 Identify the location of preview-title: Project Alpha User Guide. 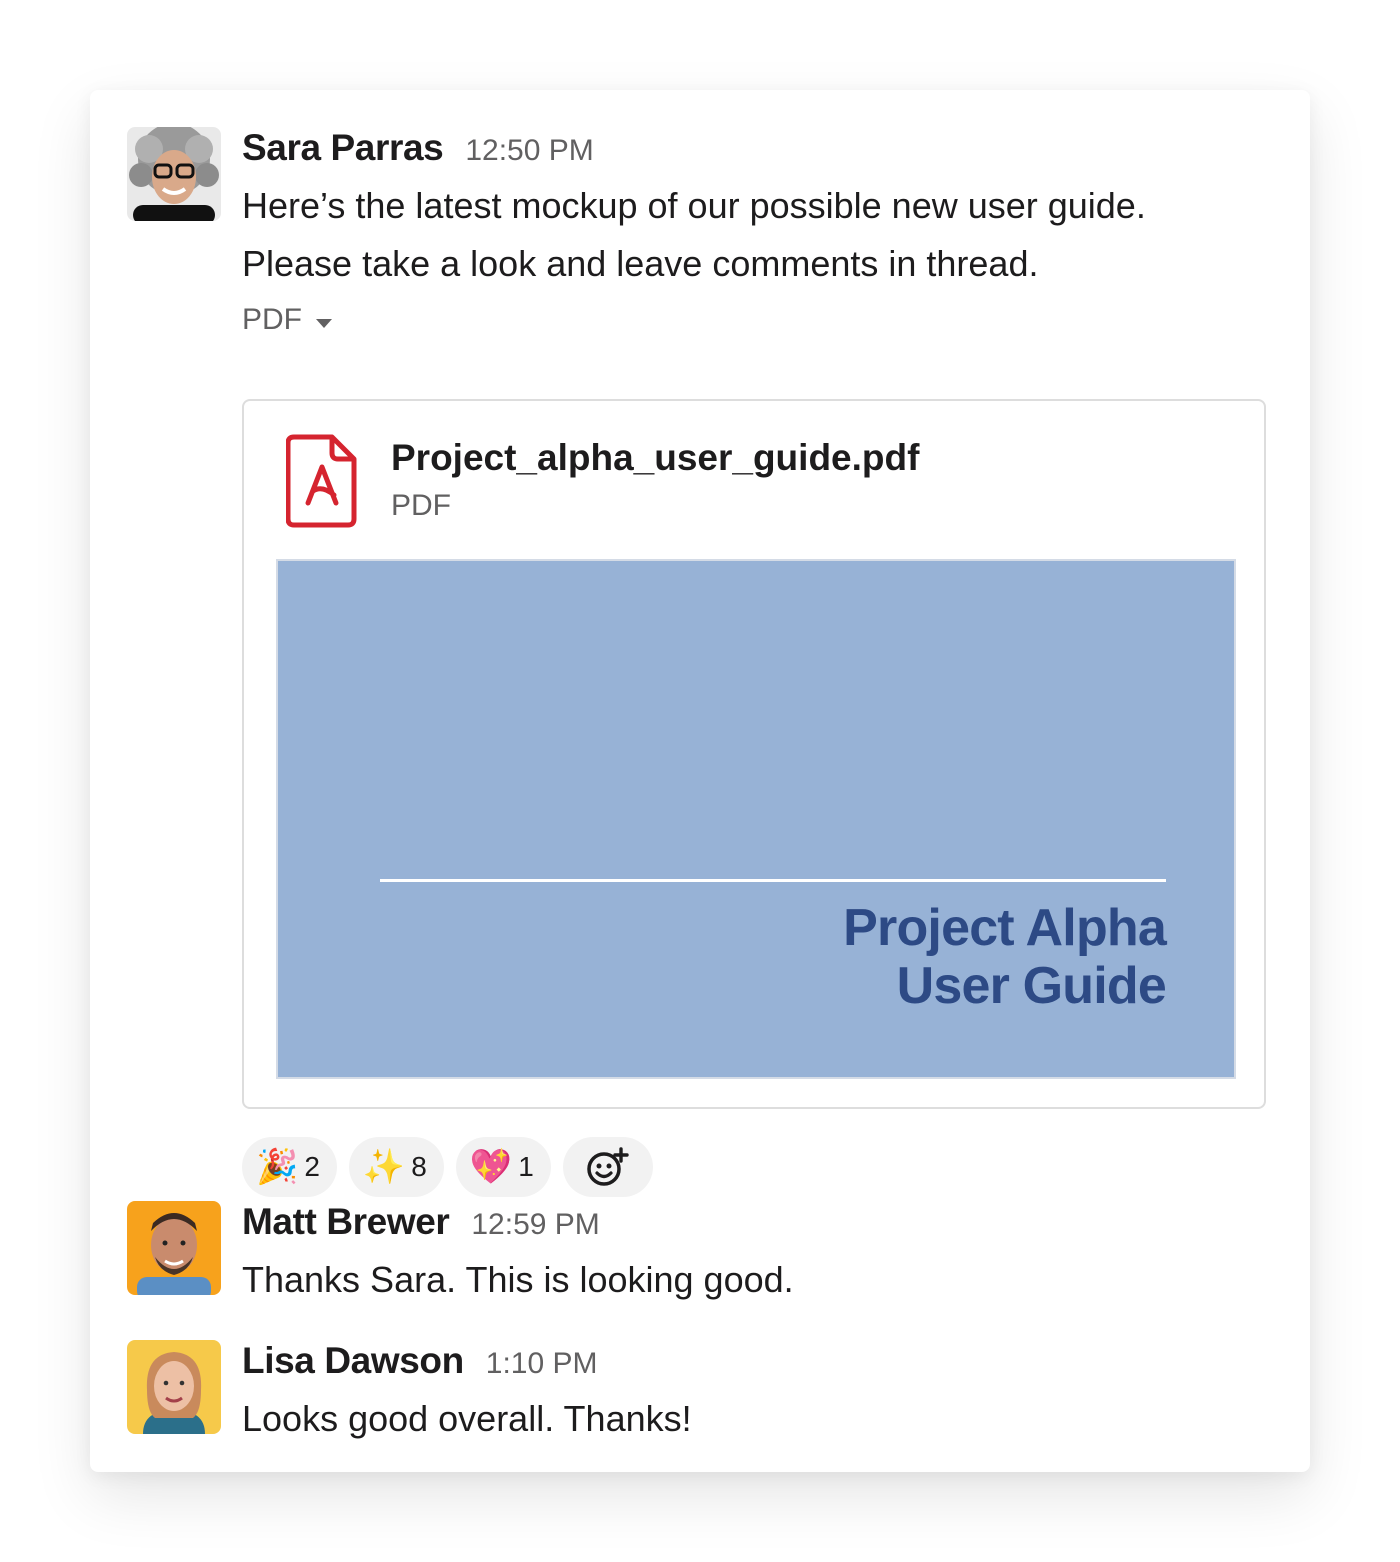
(1005, 957).